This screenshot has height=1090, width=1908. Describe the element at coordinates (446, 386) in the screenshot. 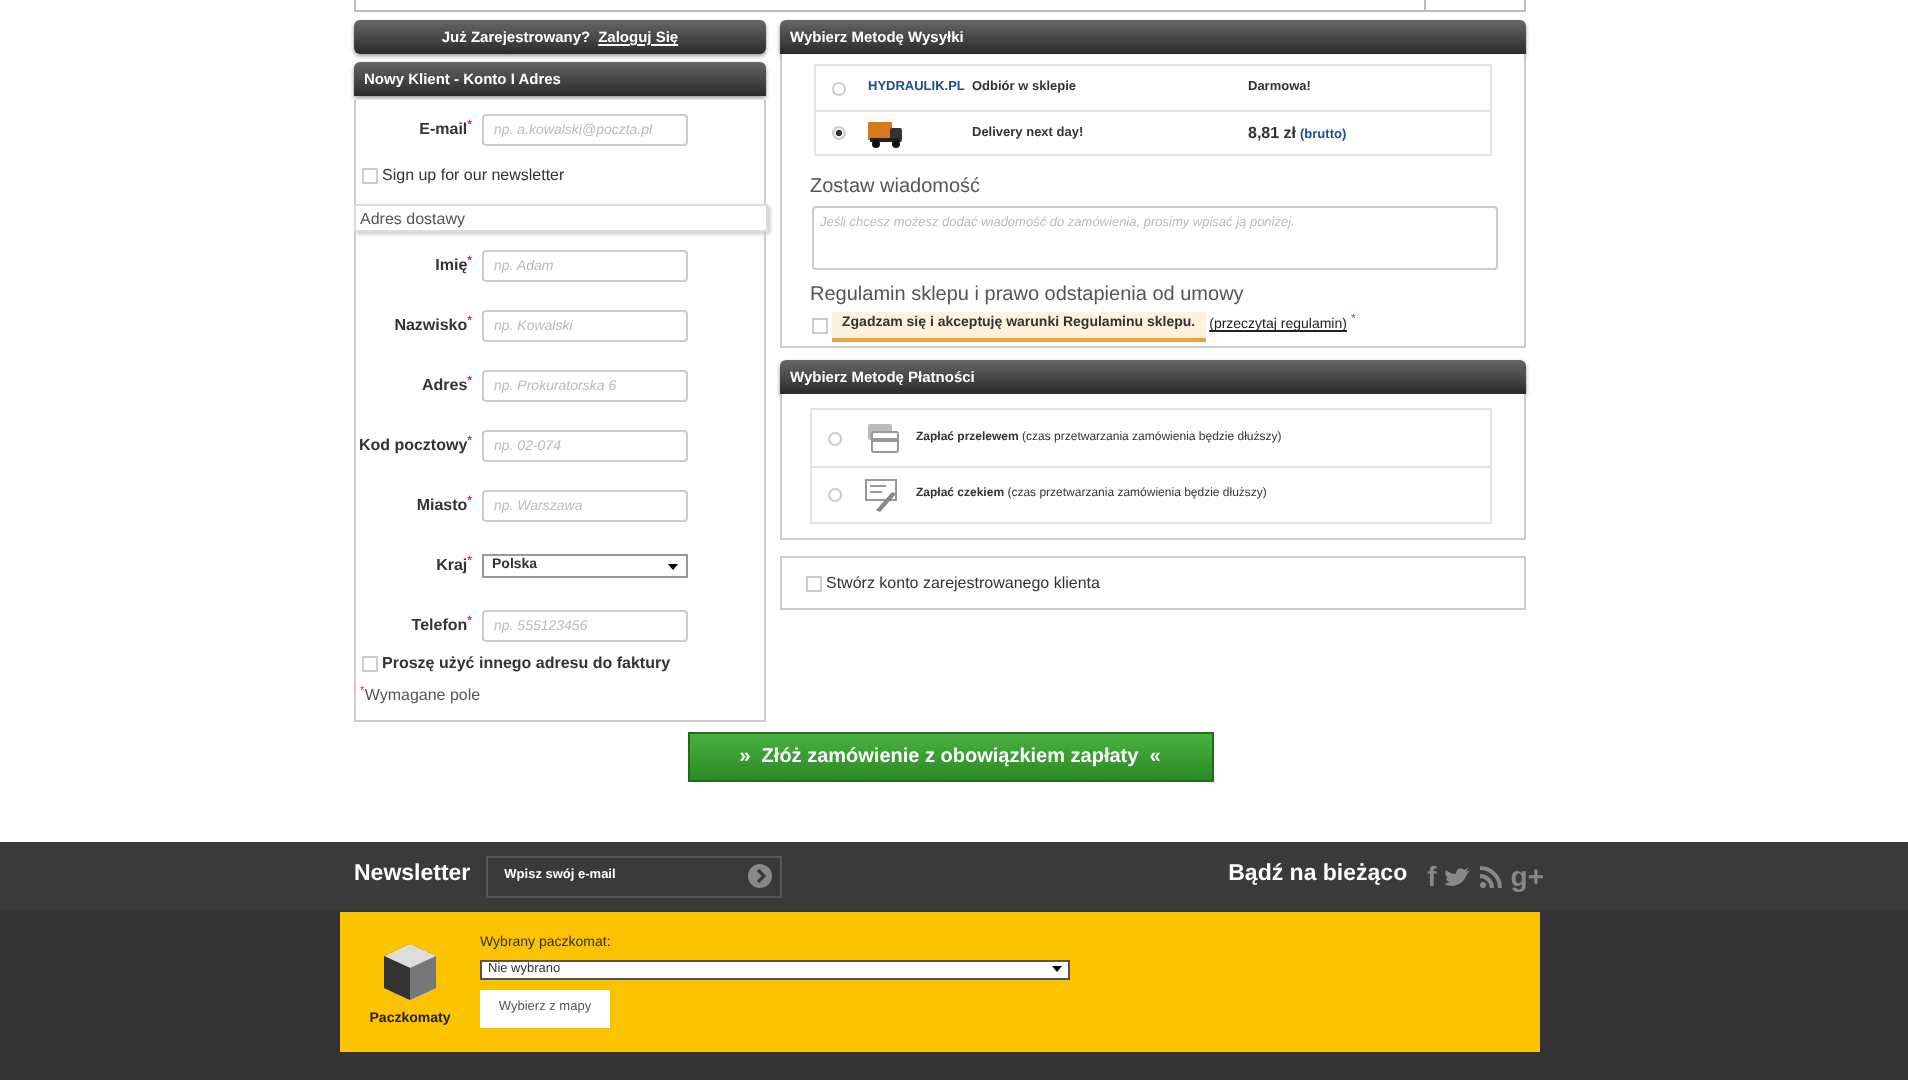

I see `field-label: Adres$^{*}$` at that location.